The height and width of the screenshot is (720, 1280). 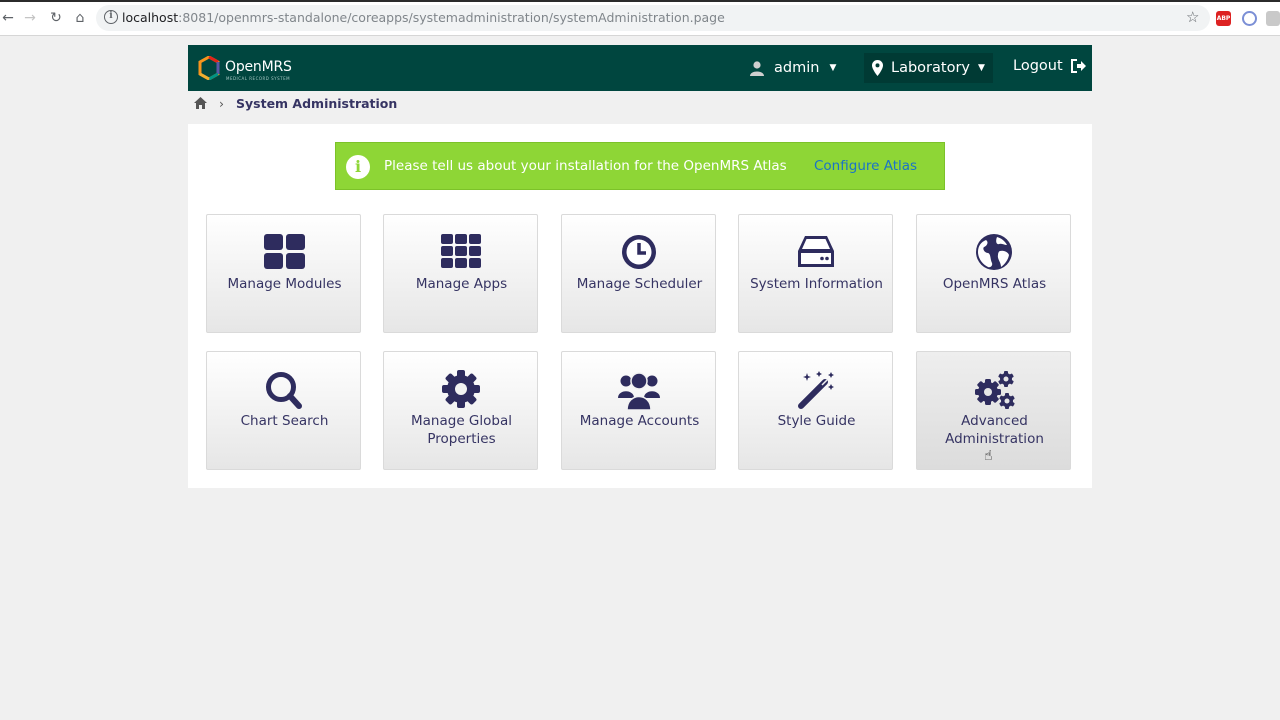 What do you see at coordinates (8, 18) in the screenshot?
I see `back-icon: ←` at bounding box center [8, 18].